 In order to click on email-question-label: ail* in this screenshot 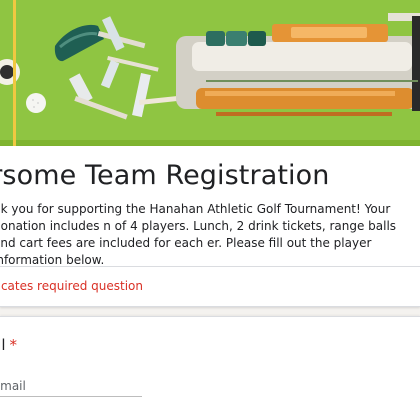, I will do `click(8, 345)`.